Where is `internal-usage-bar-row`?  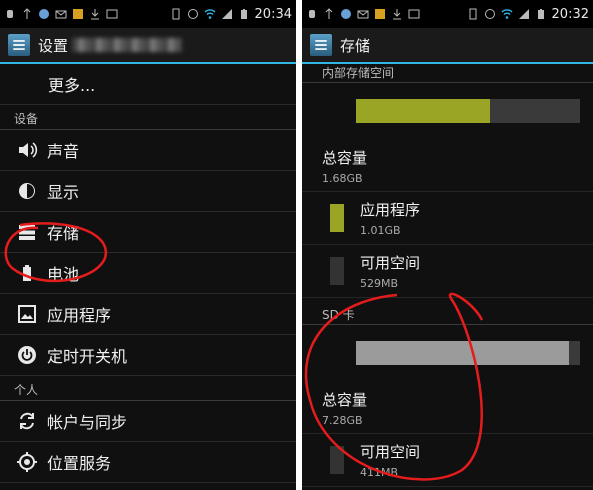 internal-usage-bar-row is located at coordinates (447, 111).